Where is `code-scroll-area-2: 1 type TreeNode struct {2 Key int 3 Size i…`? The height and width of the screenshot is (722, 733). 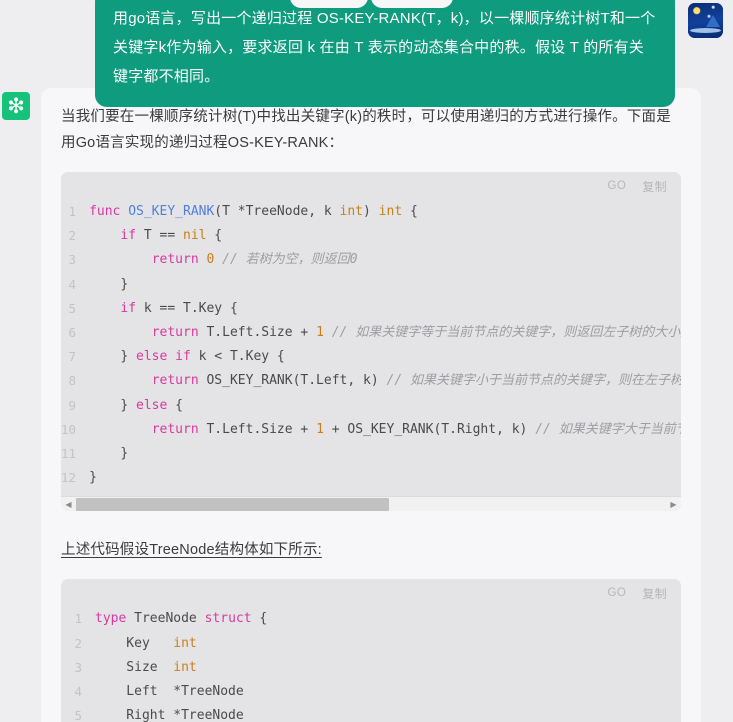 code-scroll-area-2: 1 type TreeNode struct {2 Key int 3 Size i… is located at coordinates (371, 661).